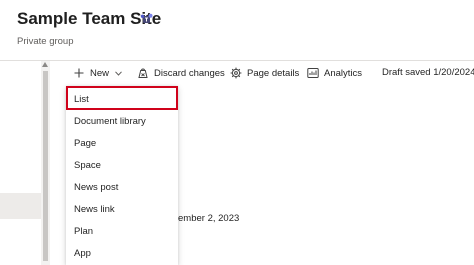 The width and height of the screenshot is (474, 265). Describe the element at coordinates (122, 98) in the screenshot. I see `menu-item-list: List` at that location.